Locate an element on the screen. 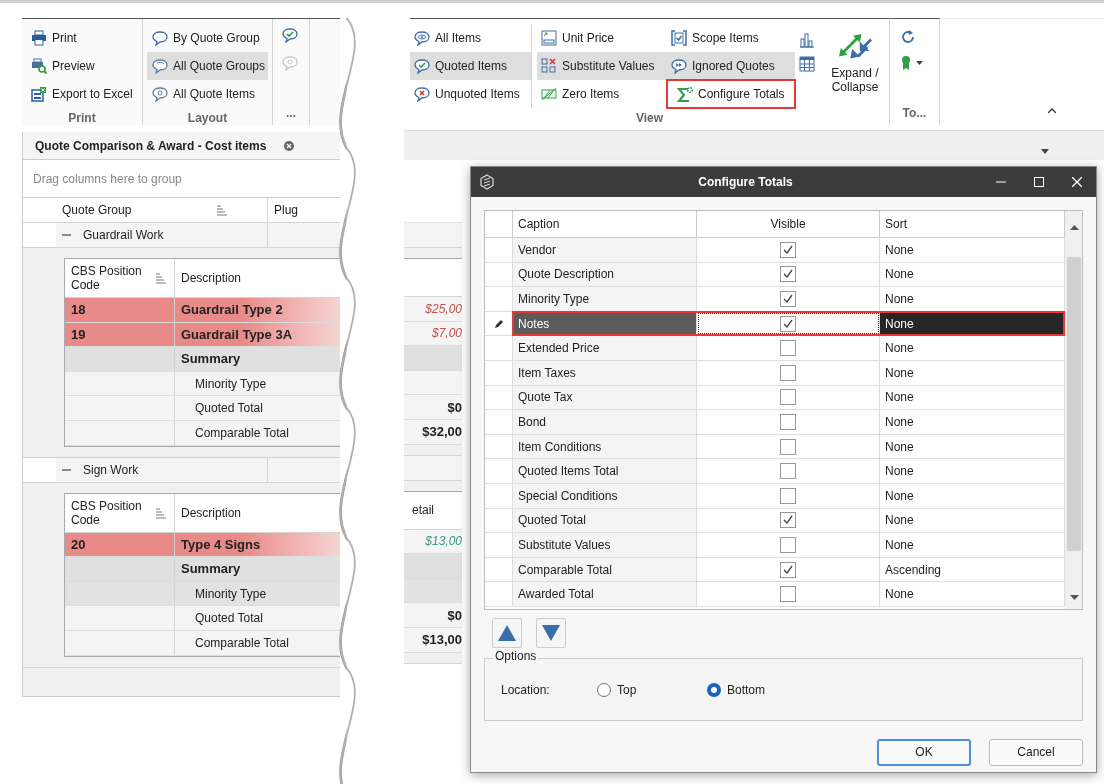 The image size is (1104, 784). ribbon-button: All Quote Items is located at coordinates (207, 94).